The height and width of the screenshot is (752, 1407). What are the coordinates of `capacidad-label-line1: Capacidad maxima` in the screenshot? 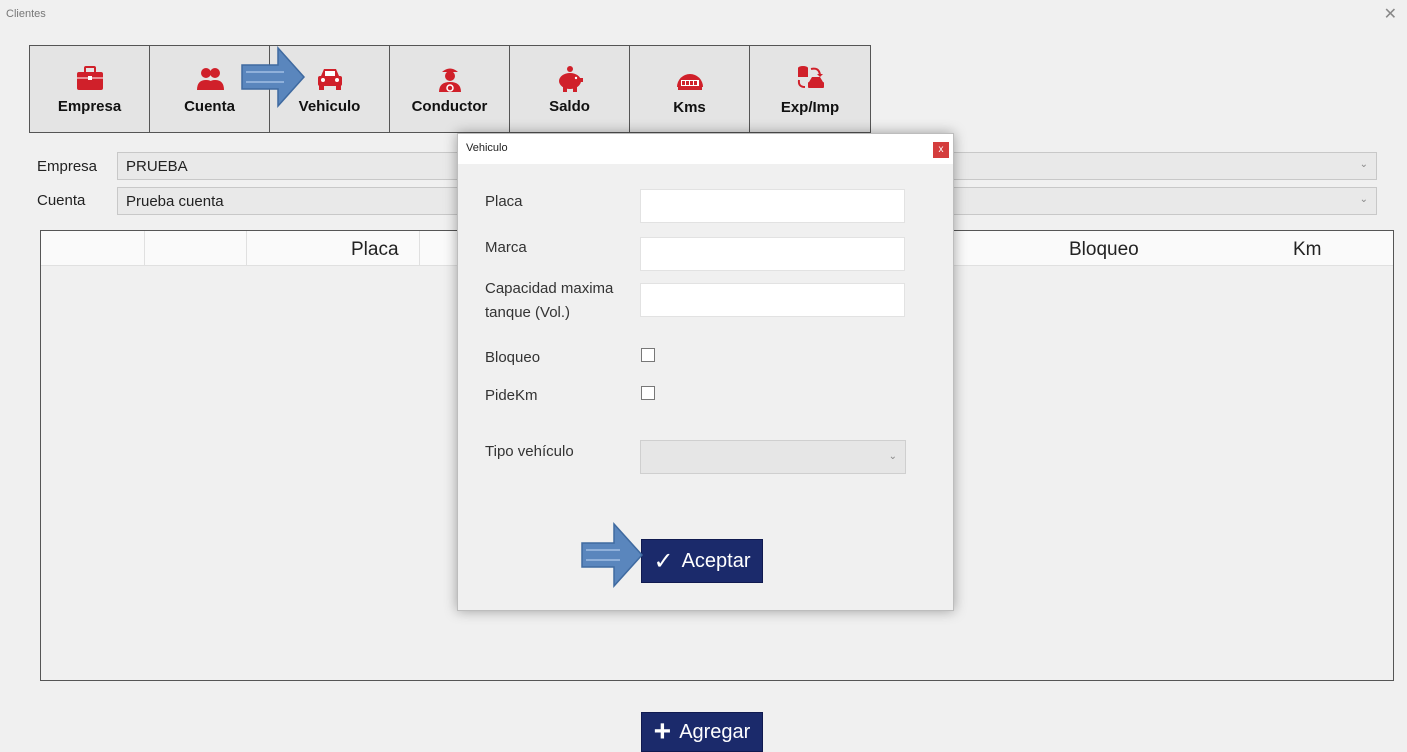 It's located at (549, 288).